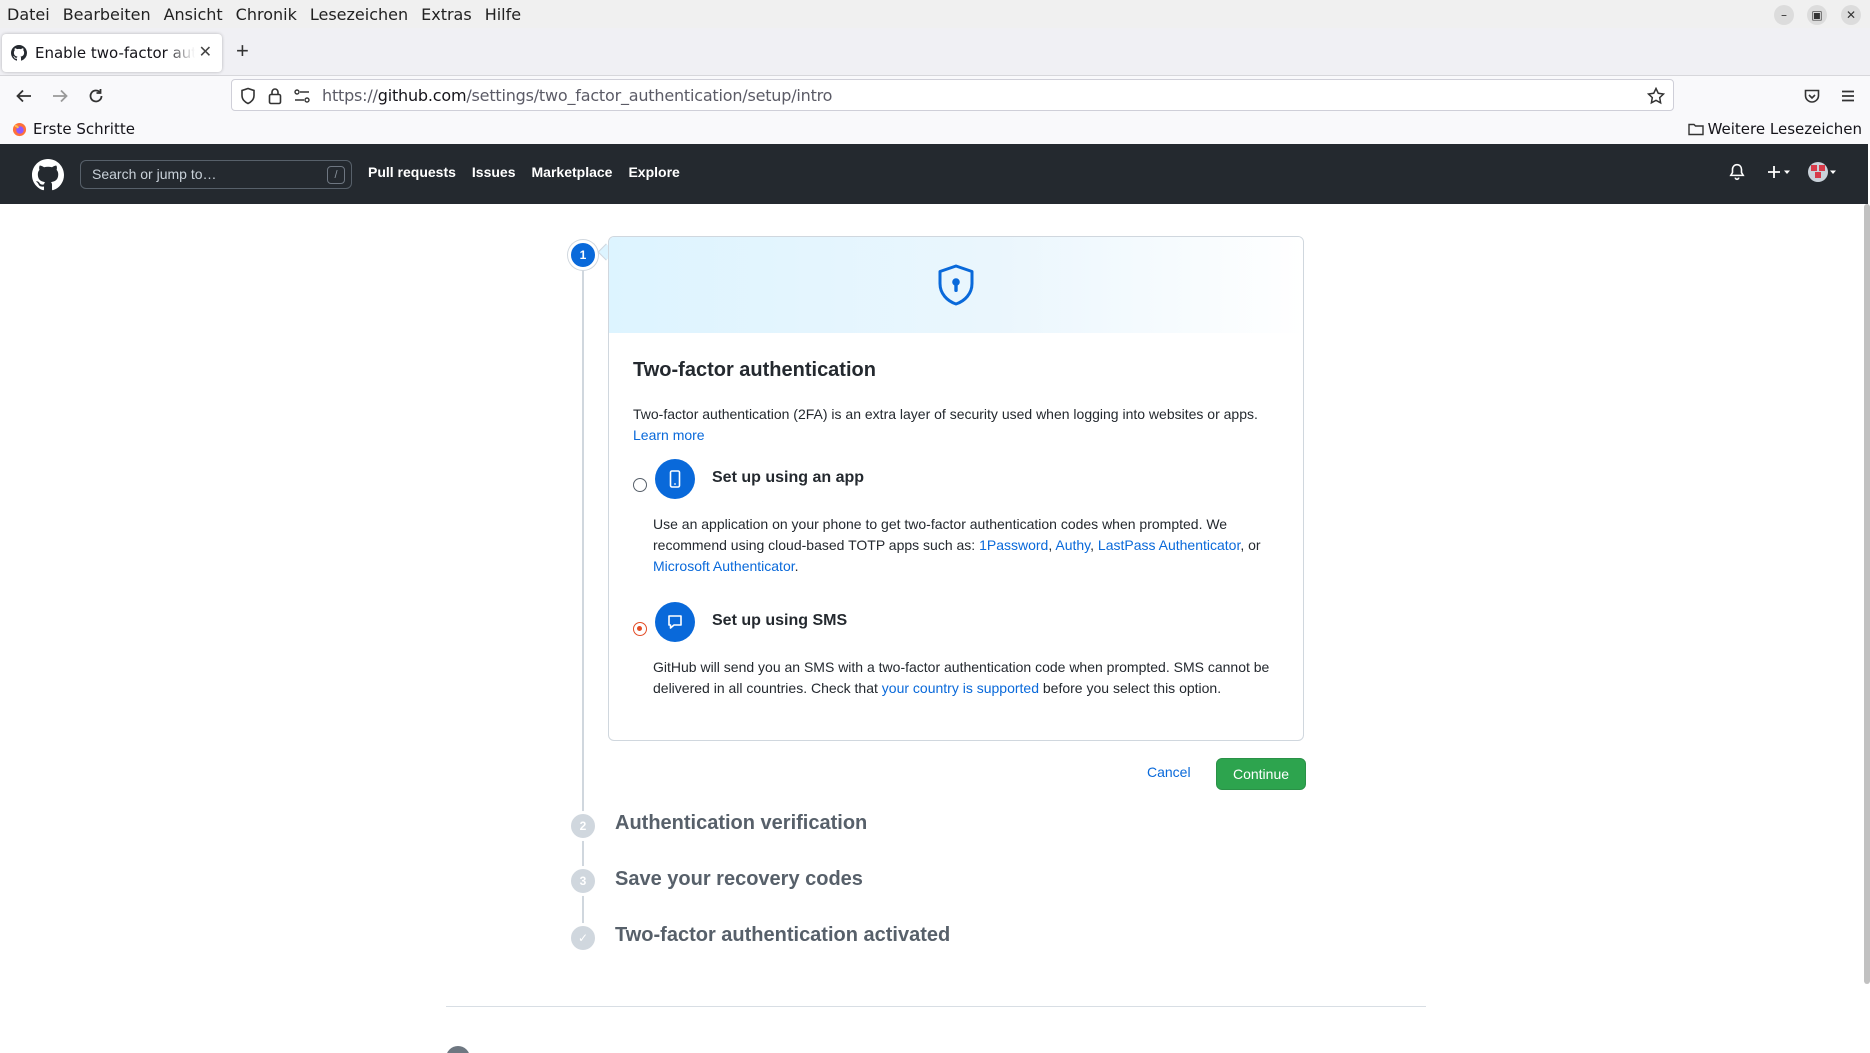  Describe the element at coordinates (1784, 129) in the screenshot. I see `other-bookmarks-label: Weitere Lesezeichen` at that location.